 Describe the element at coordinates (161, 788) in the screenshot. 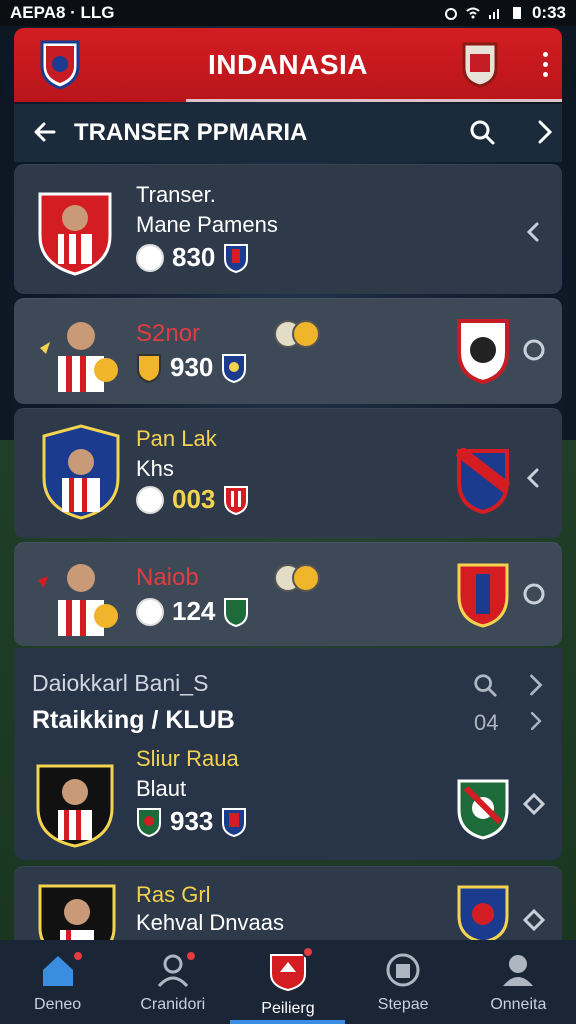

I see `player-club: Blaut` at that location.